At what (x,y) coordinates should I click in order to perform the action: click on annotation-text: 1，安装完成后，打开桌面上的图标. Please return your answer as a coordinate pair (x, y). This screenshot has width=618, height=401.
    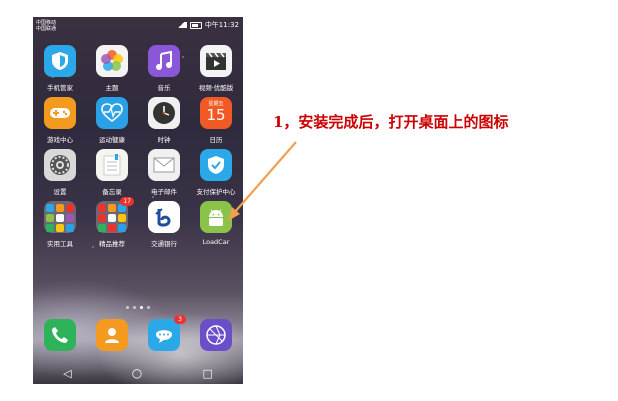
    Looking at the image, I should click on (391, 122).